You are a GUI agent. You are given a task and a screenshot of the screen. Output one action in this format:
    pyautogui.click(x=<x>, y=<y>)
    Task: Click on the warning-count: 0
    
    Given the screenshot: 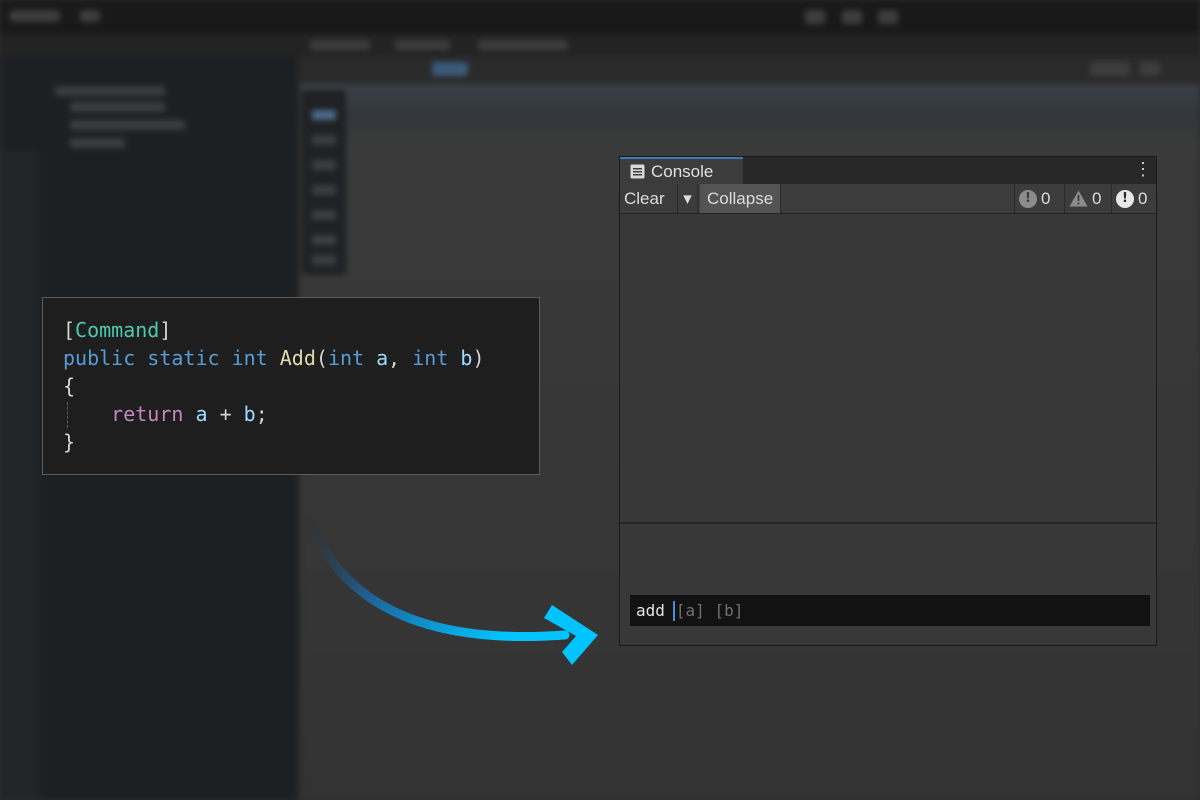 What is the action you would take?
    pyautogui.click(x=1097, y=198)
    